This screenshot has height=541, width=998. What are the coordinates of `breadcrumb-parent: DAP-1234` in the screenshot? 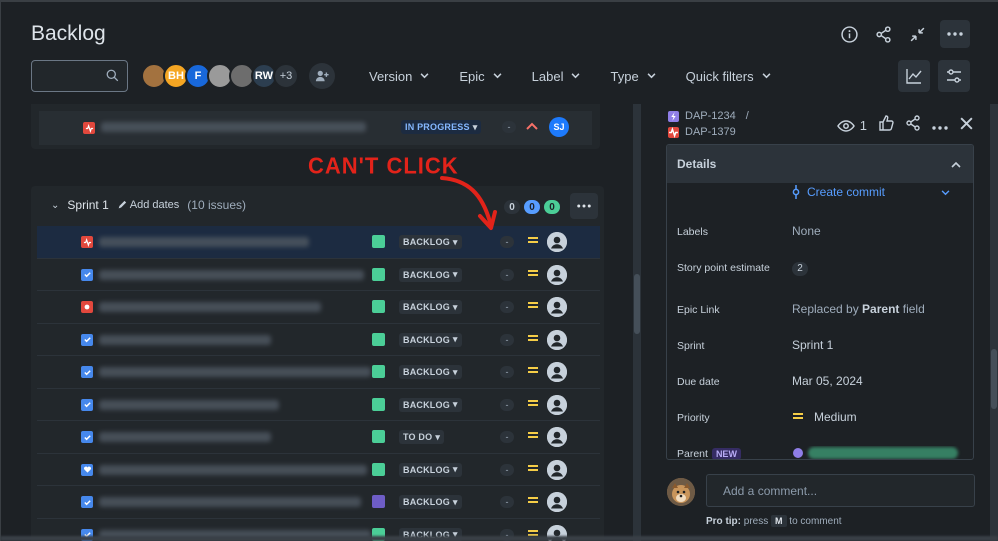 It's located at (710, 116).